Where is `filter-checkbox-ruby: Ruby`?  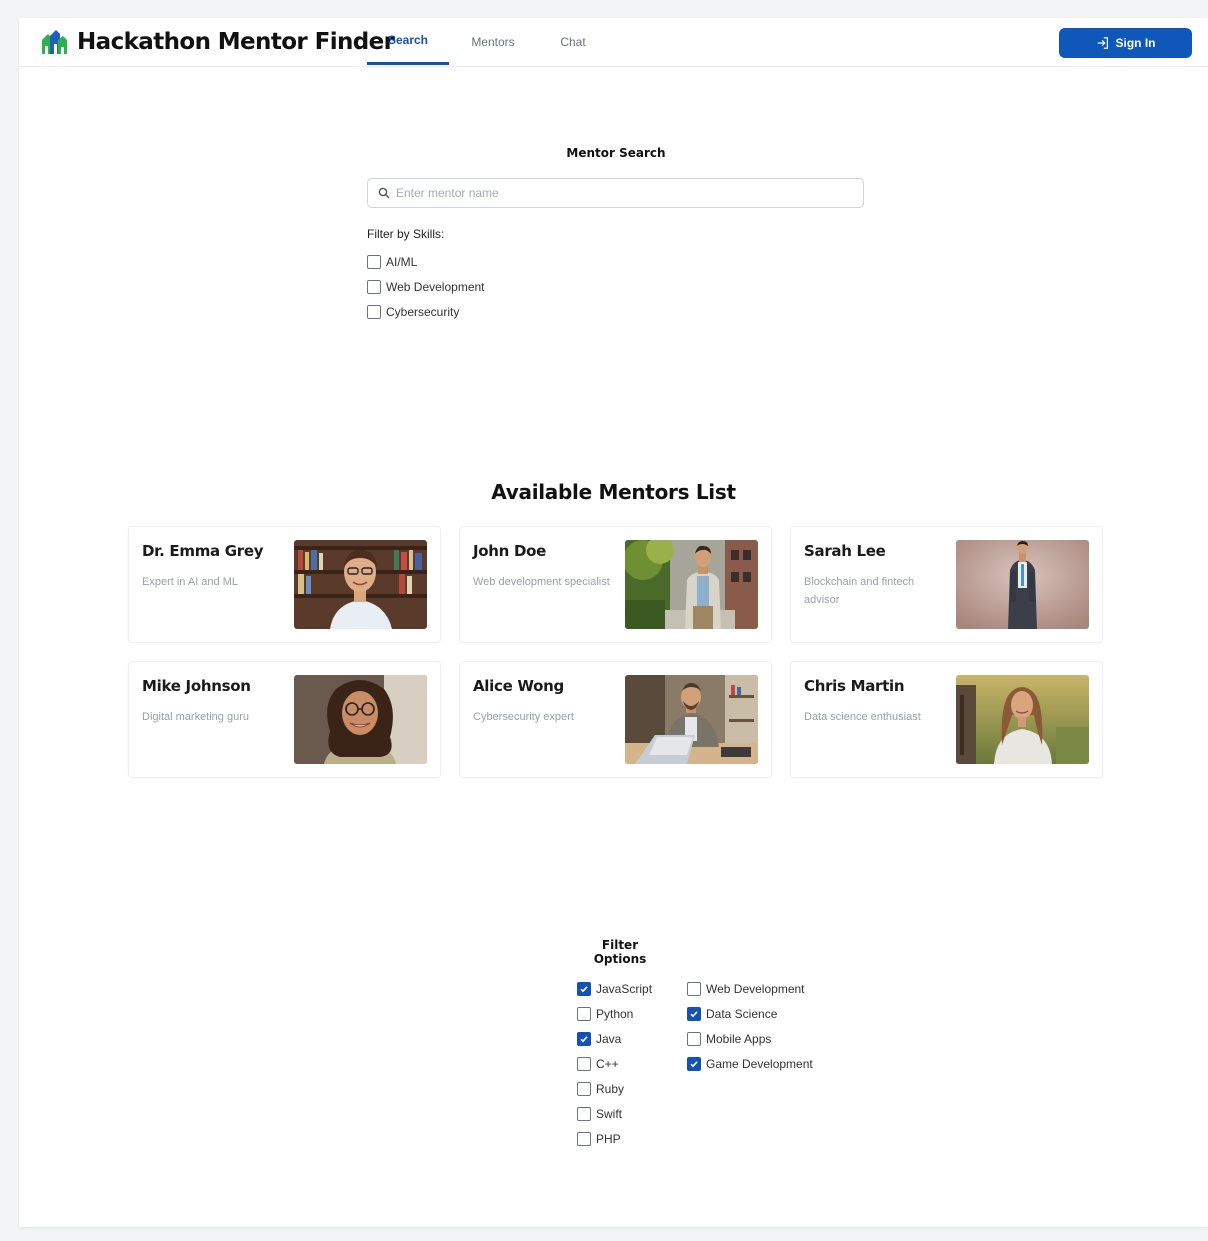 filter-checkbox-ruby: Ruby is located at coordinates (614, 1088).